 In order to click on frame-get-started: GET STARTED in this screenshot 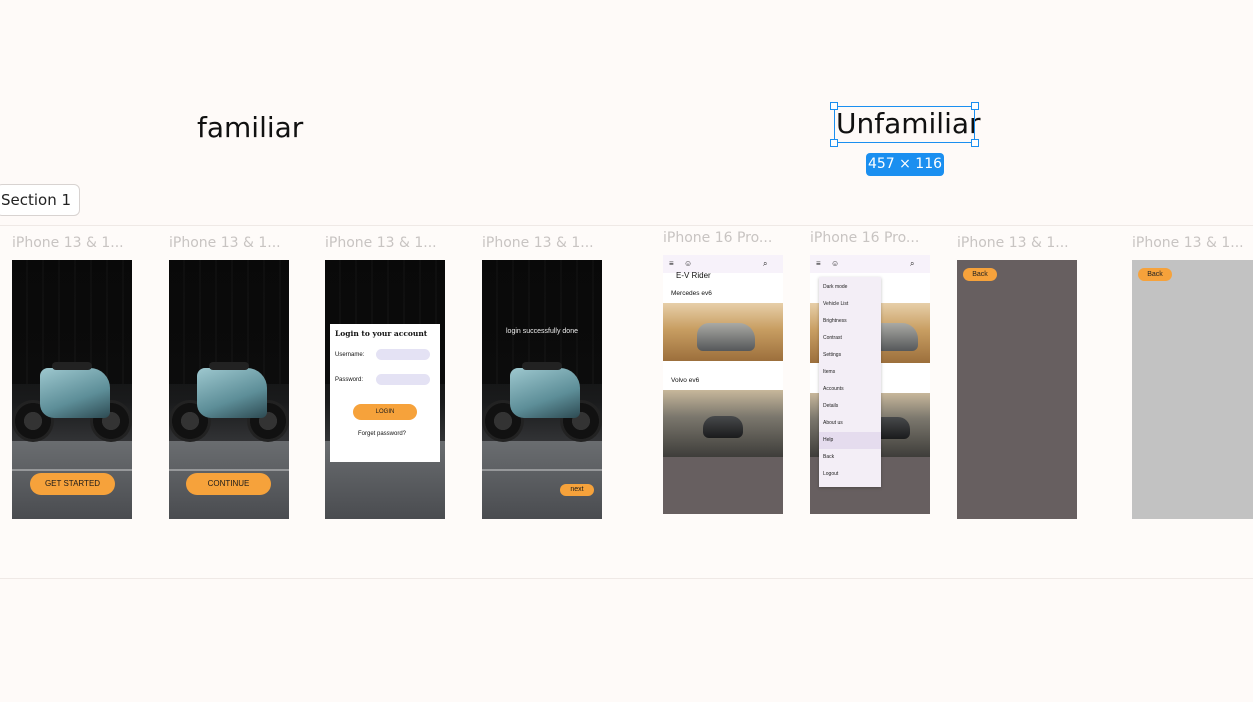, I will do `click(72, 389)`.